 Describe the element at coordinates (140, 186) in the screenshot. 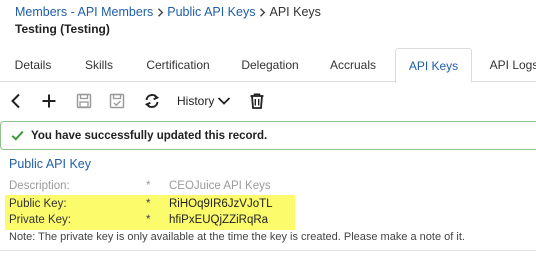

I see `description-row: Description: * CEOJuice API Keys` at that location.